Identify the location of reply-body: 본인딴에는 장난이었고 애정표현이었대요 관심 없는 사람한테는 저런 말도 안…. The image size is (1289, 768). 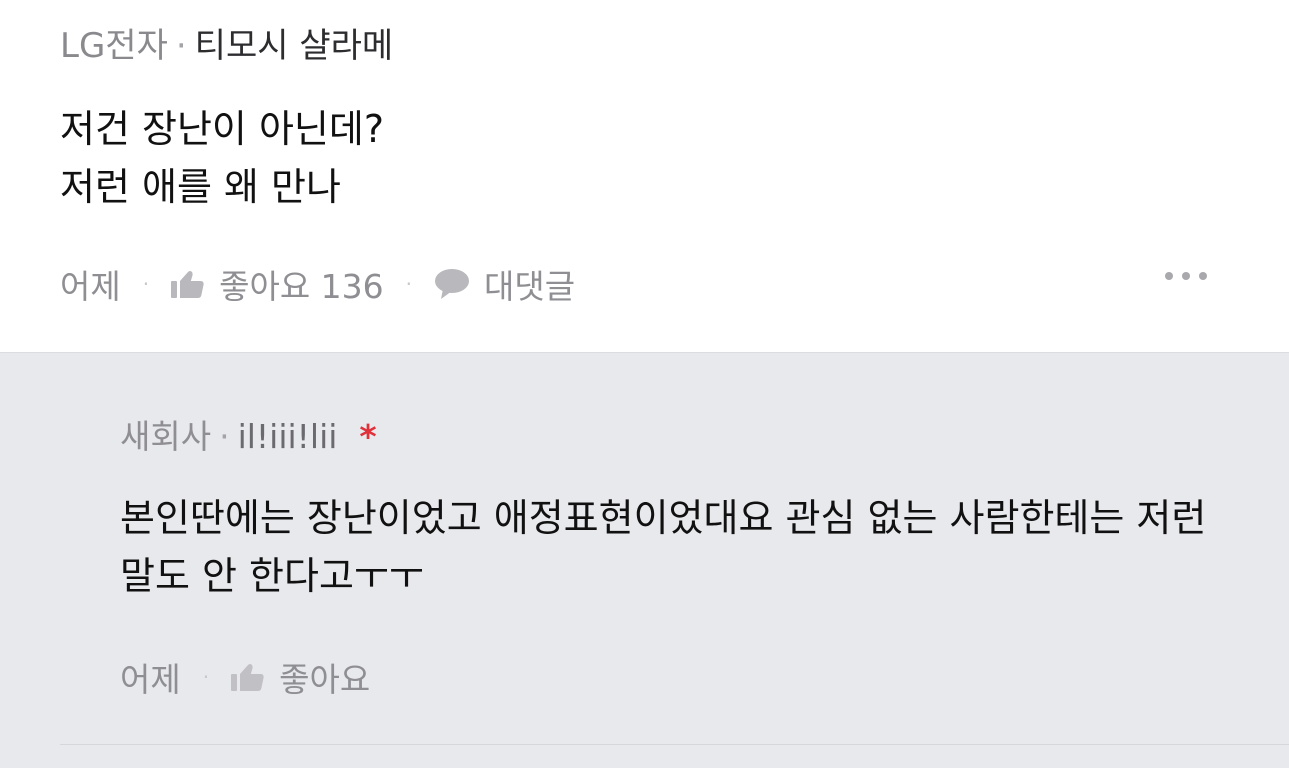
(663, 547).